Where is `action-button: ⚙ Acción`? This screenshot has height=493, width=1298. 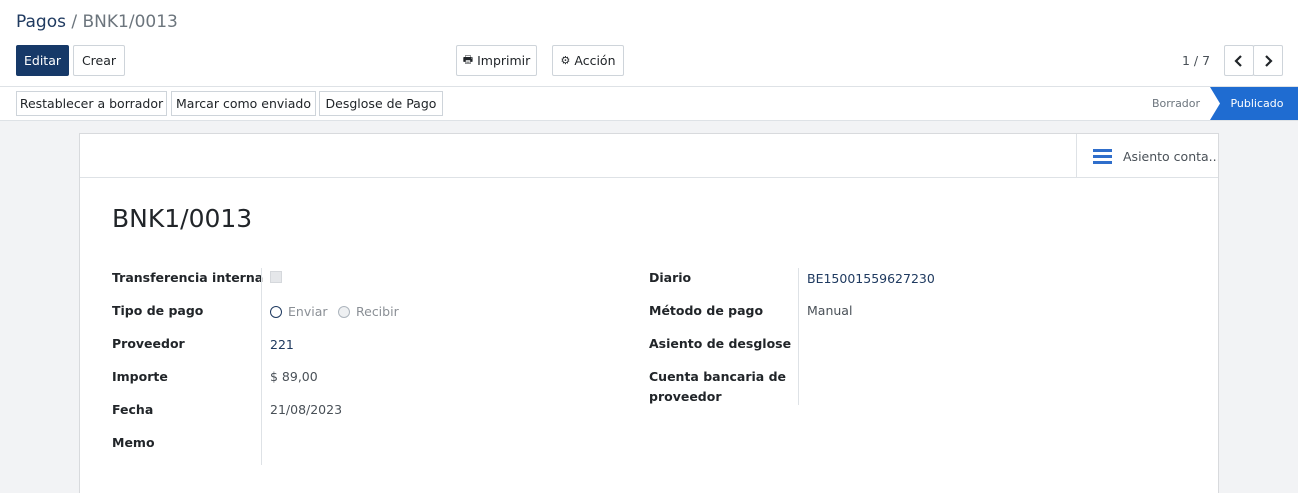 action-button: ⚙ Acción is located at coordinates (588, 60).